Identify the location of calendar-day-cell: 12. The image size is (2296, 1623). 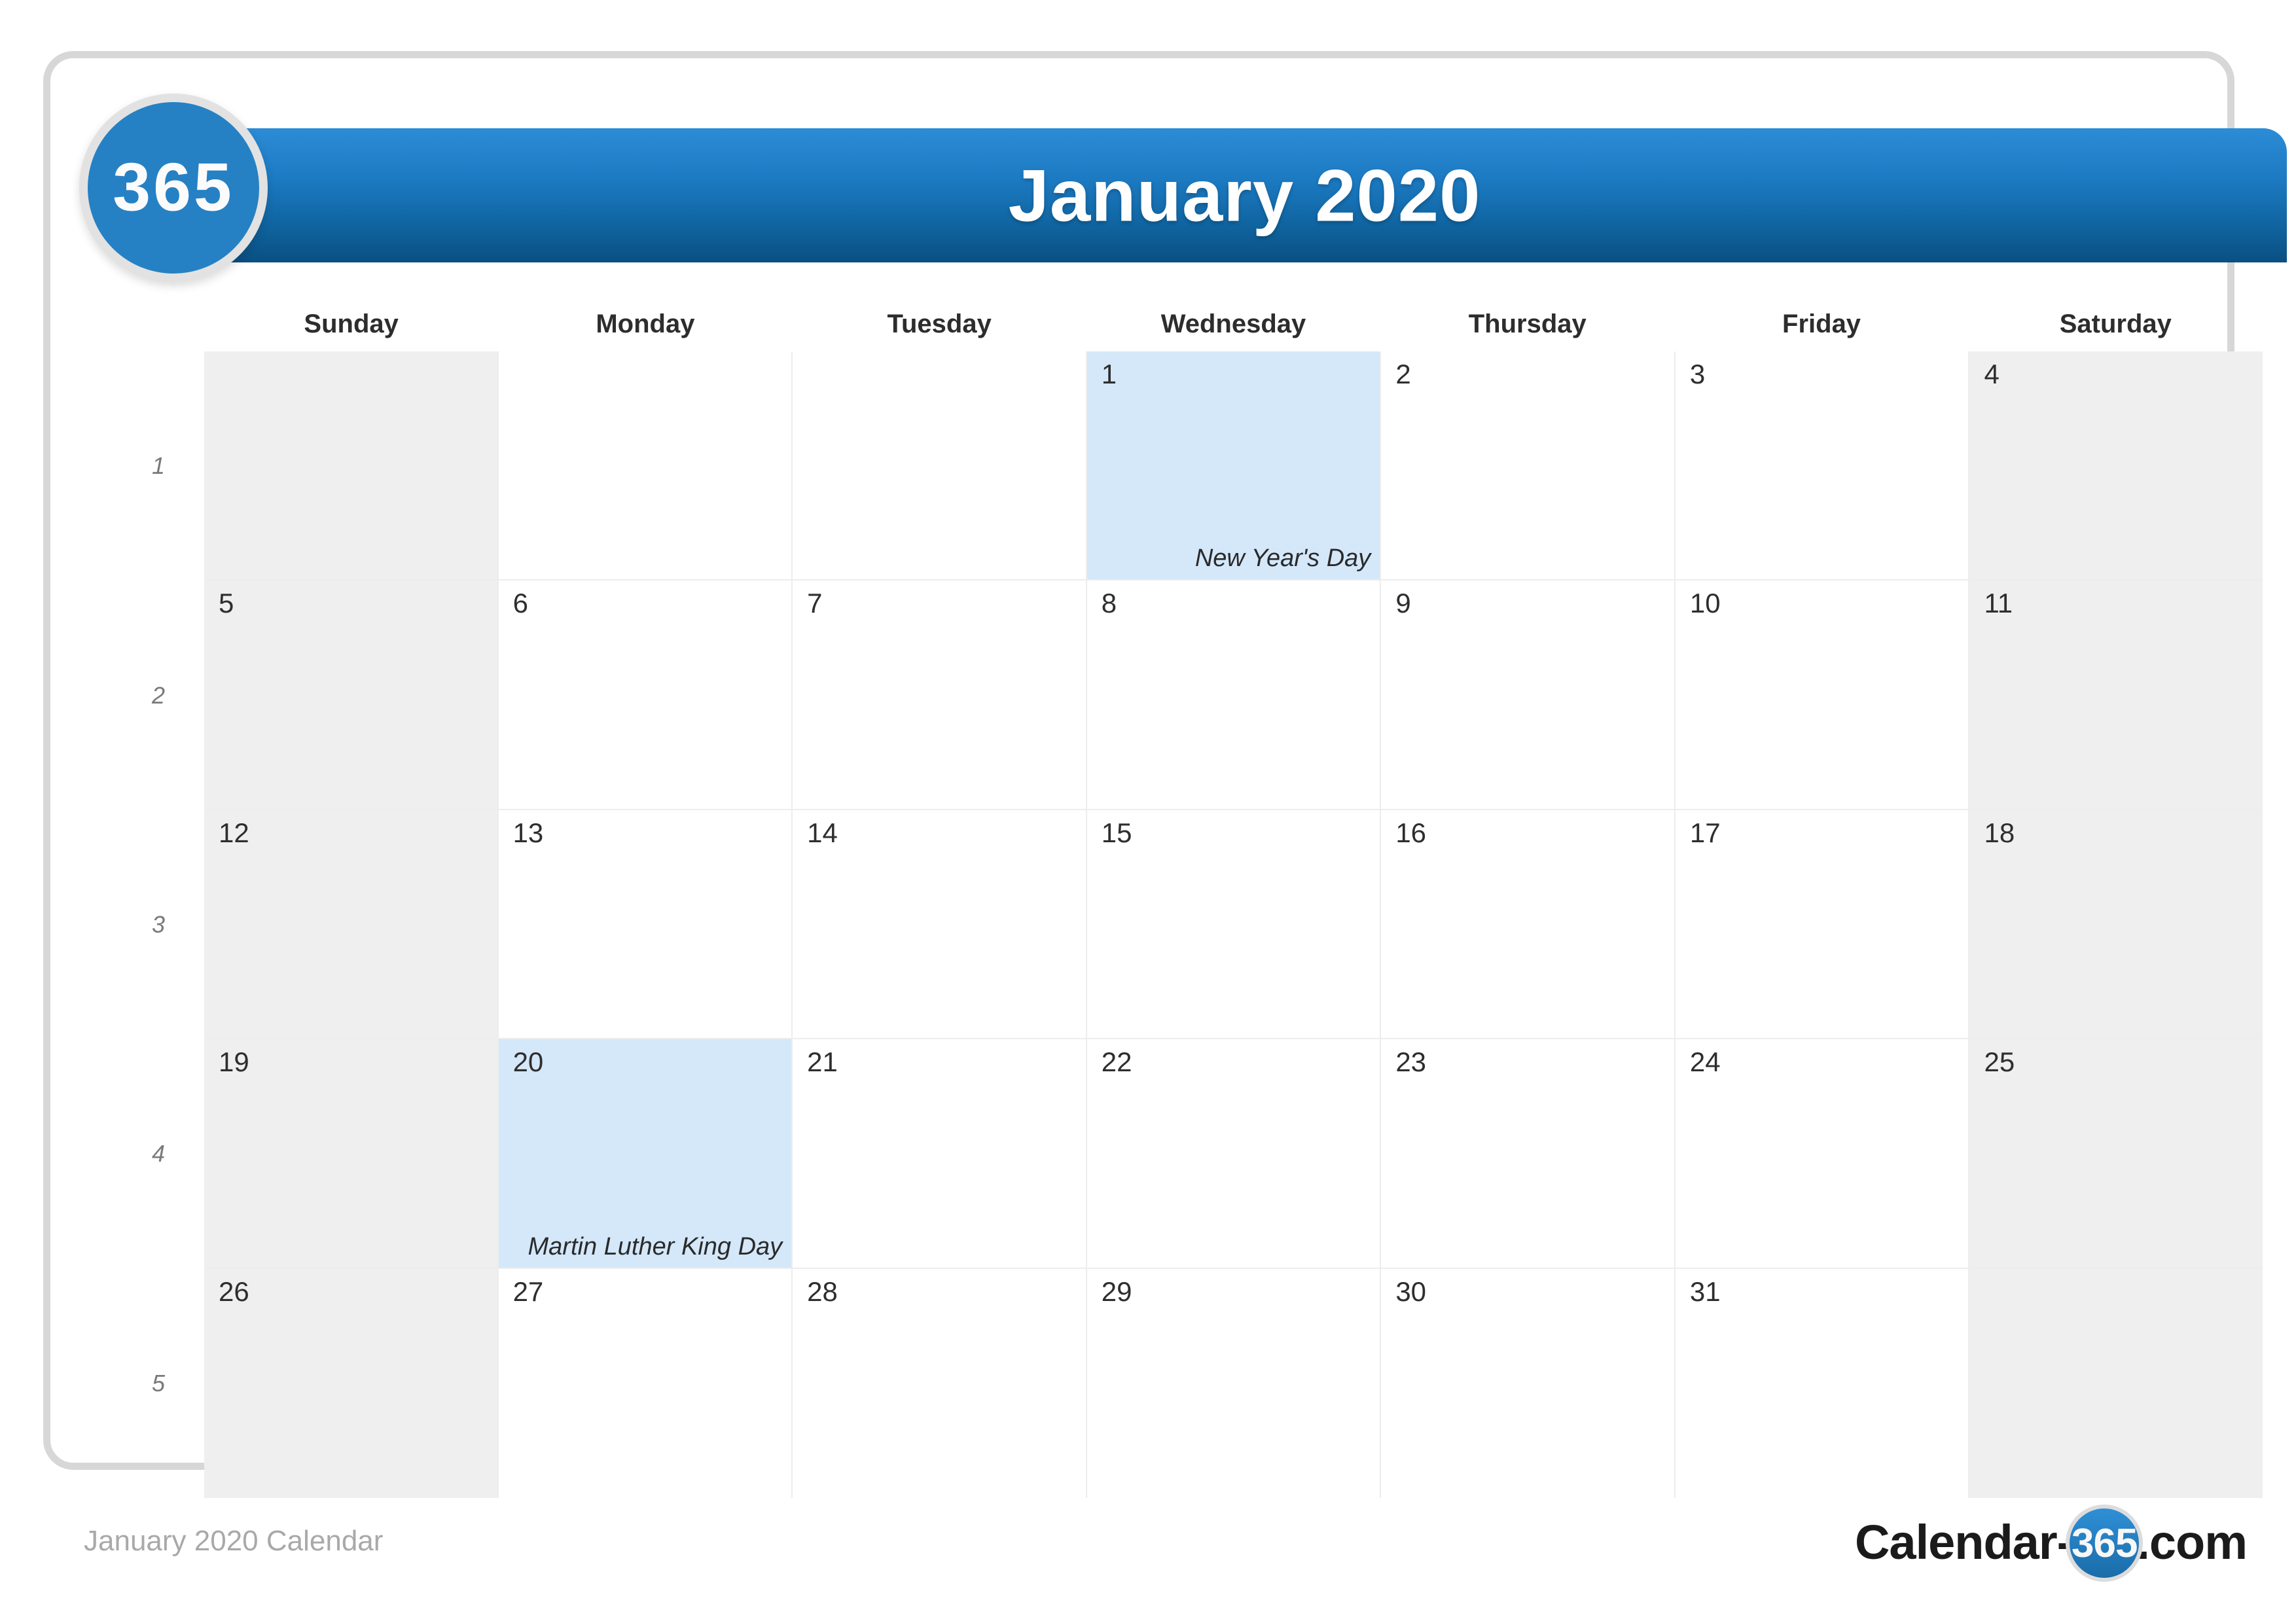
(351, 925).